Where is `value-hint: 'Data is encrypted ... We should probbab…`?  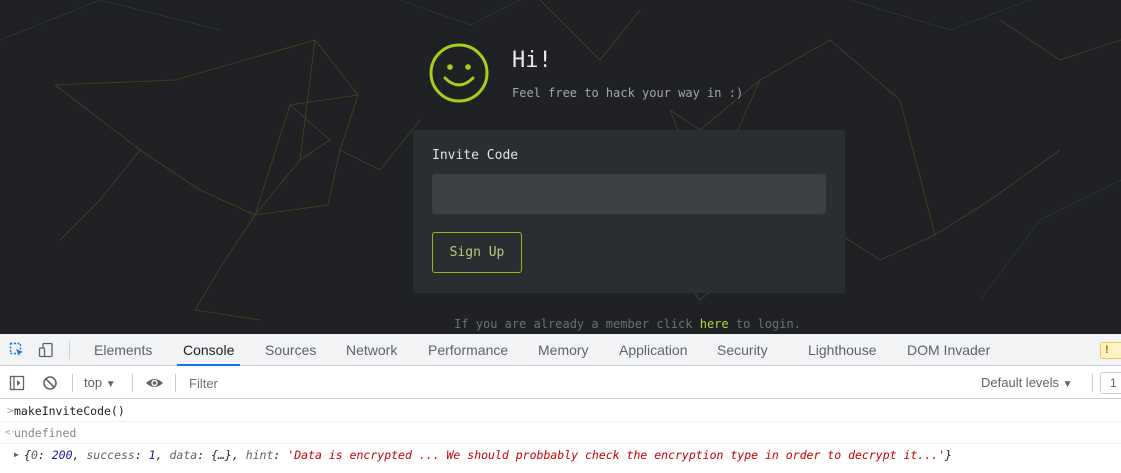
value-hint: 'Data is encrypted ... We should probbab… is located at coordinates (616, 455).